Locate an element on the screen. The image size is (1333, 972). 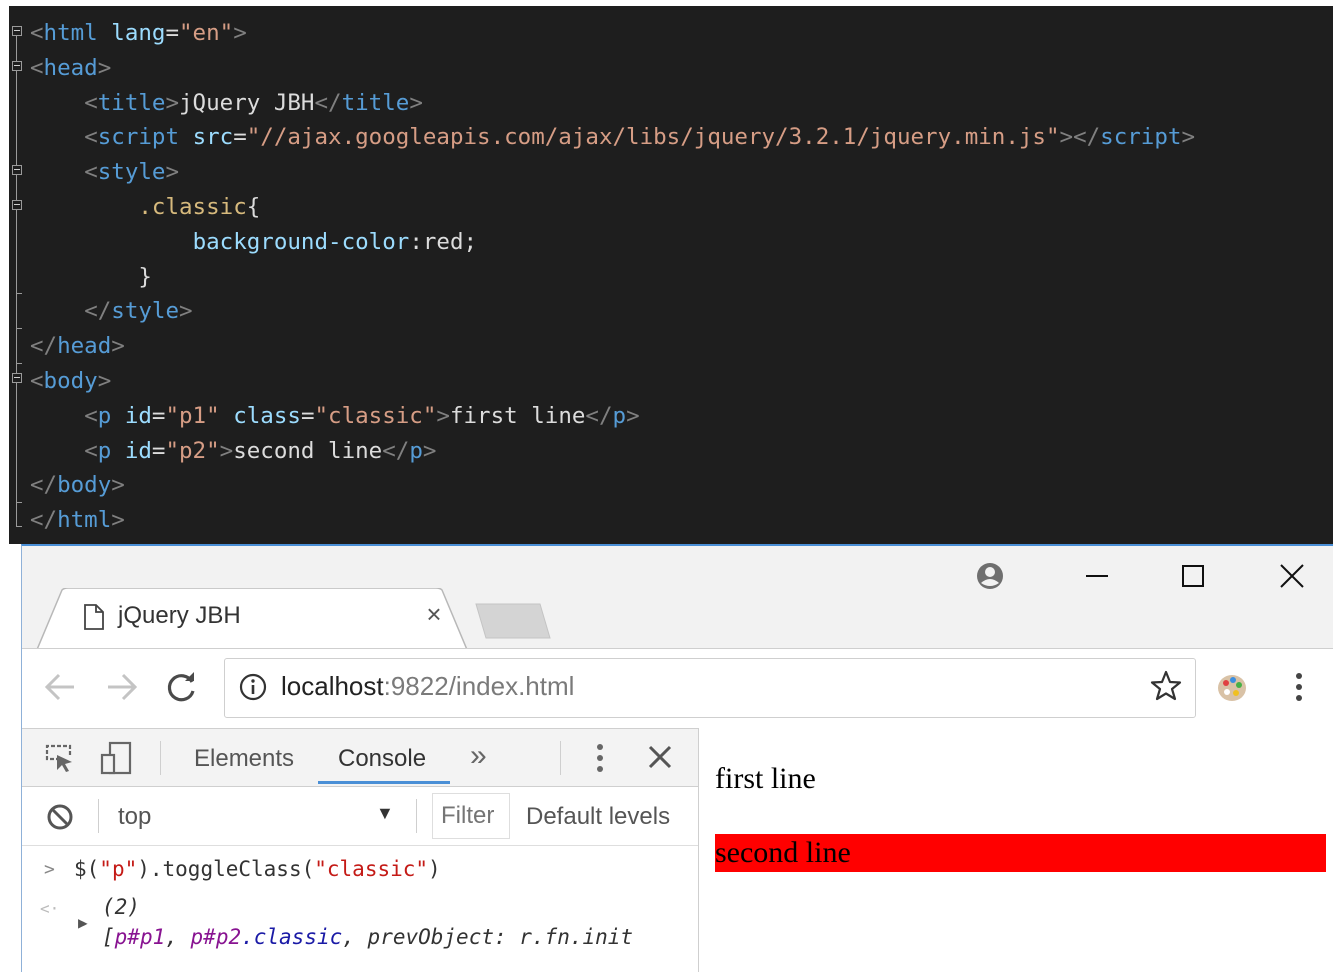
tab-elements: Elements is located at coordinates (244, 759).